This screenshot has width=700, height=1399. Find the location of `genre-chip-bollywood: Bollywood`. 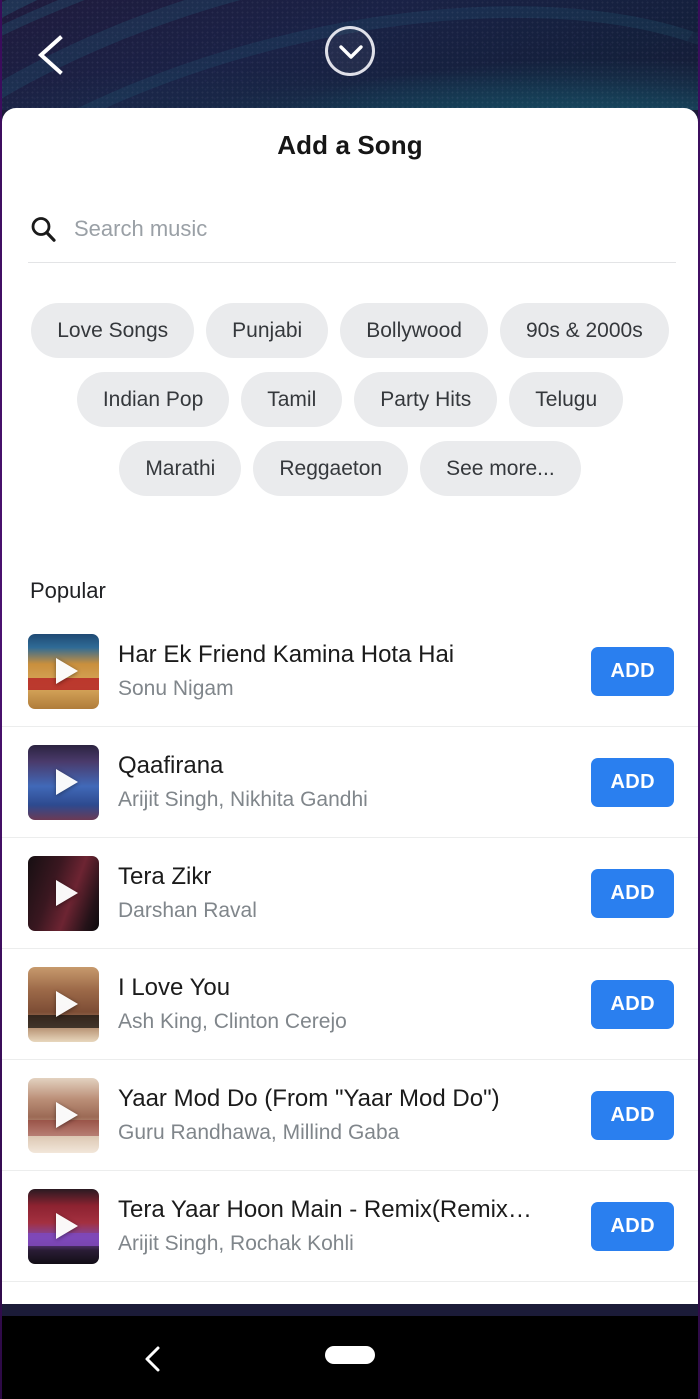

genre-chip-bollywood: Bollywood is located at coordinates (414, 330).